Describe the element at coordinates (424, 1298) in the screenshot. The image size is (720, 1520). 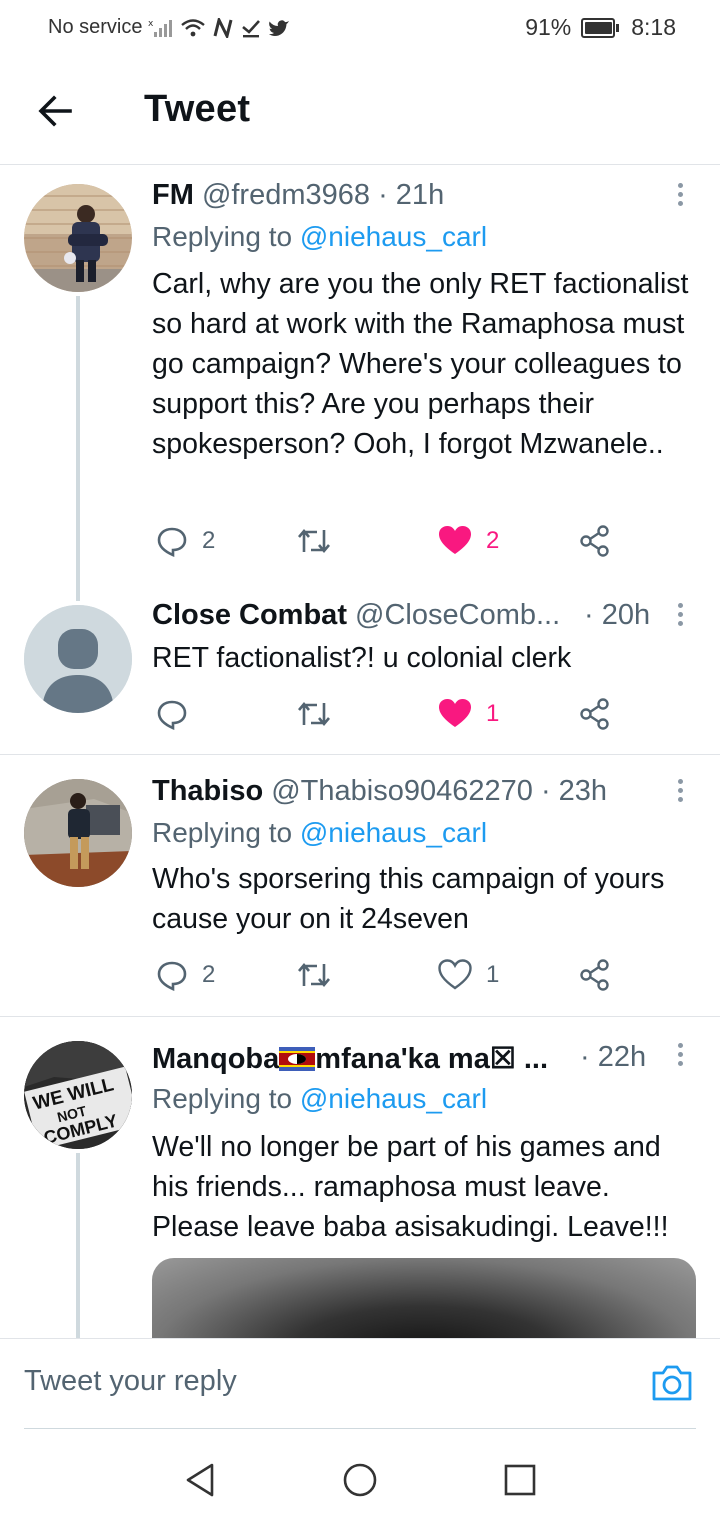
I see `tweet-media-image` at that location.